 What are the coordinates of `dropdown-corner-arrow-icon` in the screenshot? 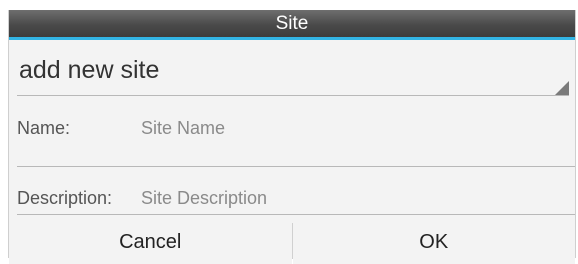 It's located at (562, 88).